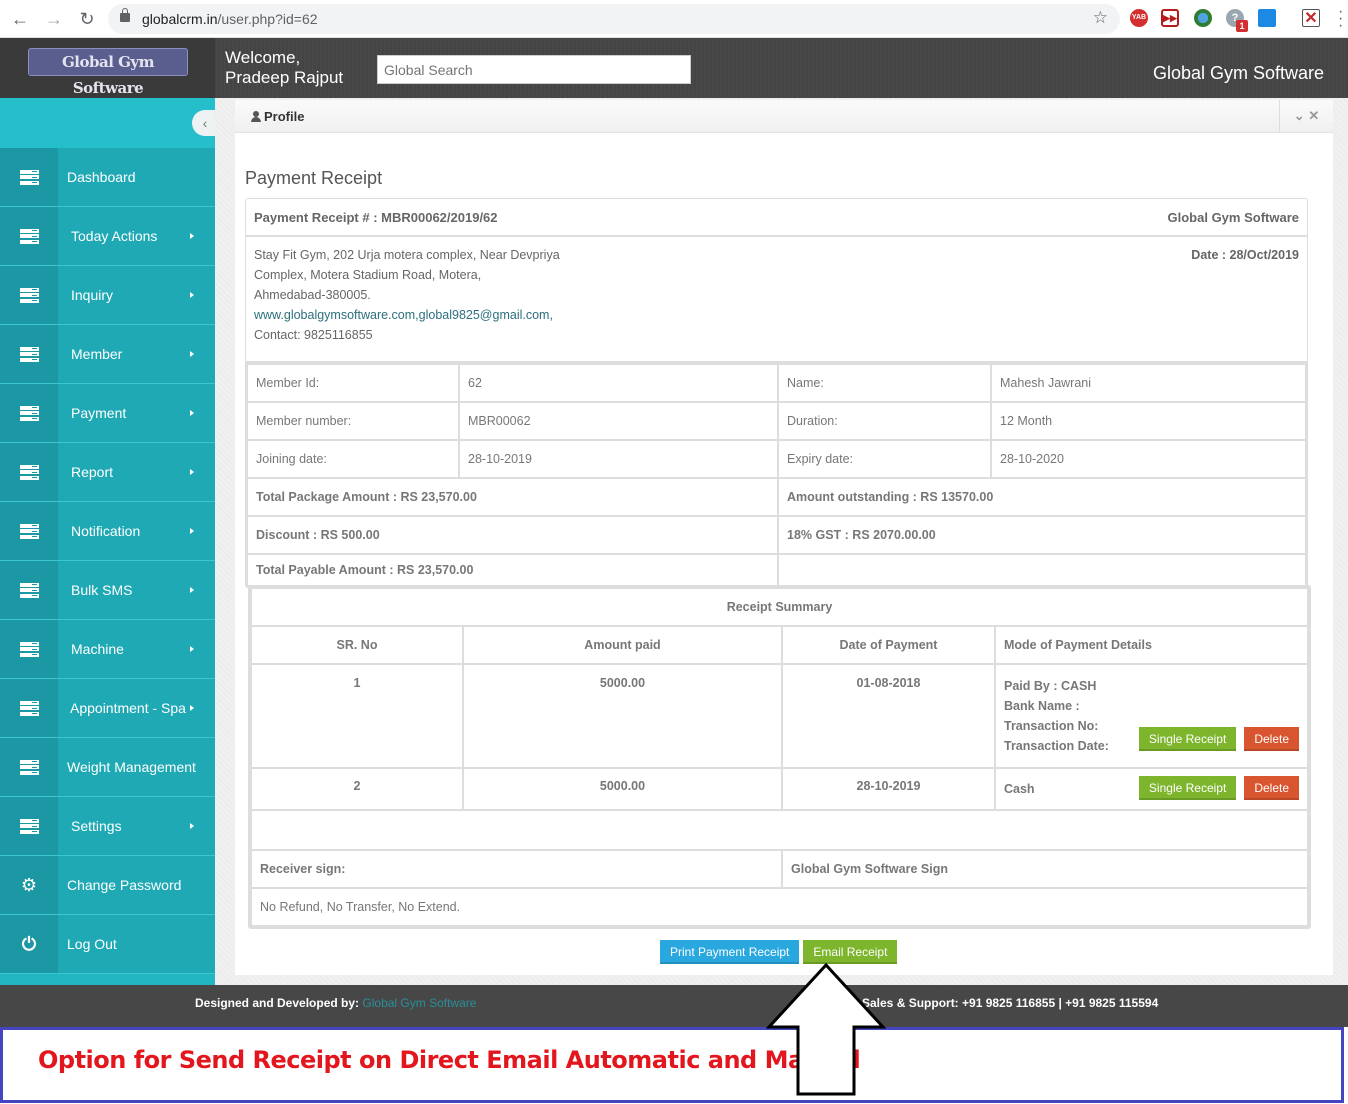 The image size is (1348, 1104). I want to click on browser-menu-icon: · · ·, so click(1340, 19).